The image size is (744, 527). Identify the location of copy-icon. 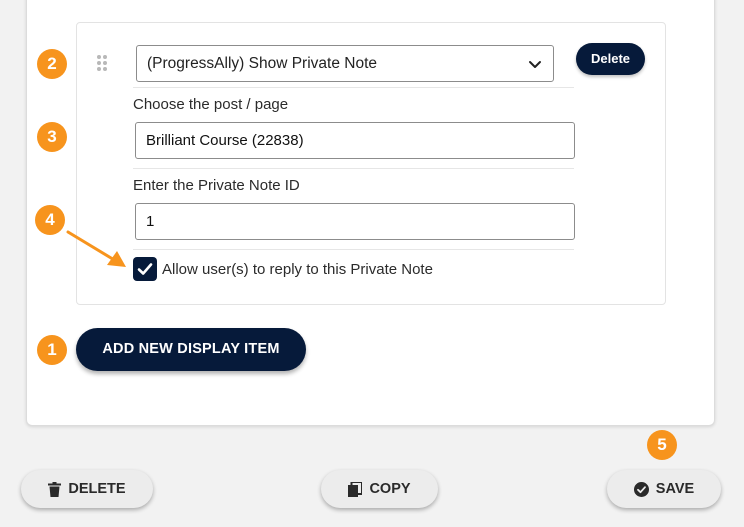
(355, 489).